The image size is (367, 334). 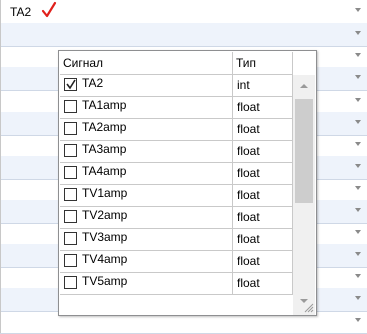 What do you see at coordinates (146, 217) in the screenshot?
I see `signal-cell: TV2amp` at bounding box center [146, 217].